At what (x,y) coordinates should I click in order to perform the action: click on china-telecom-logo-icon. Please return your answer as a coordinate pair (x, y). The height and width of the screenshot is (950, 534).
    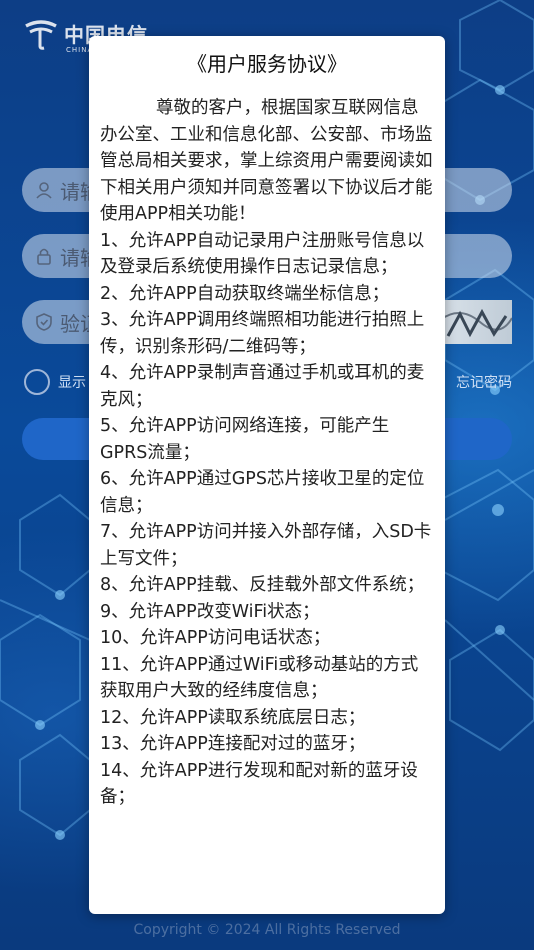
    Looking at the image, I should click on (41, 35).